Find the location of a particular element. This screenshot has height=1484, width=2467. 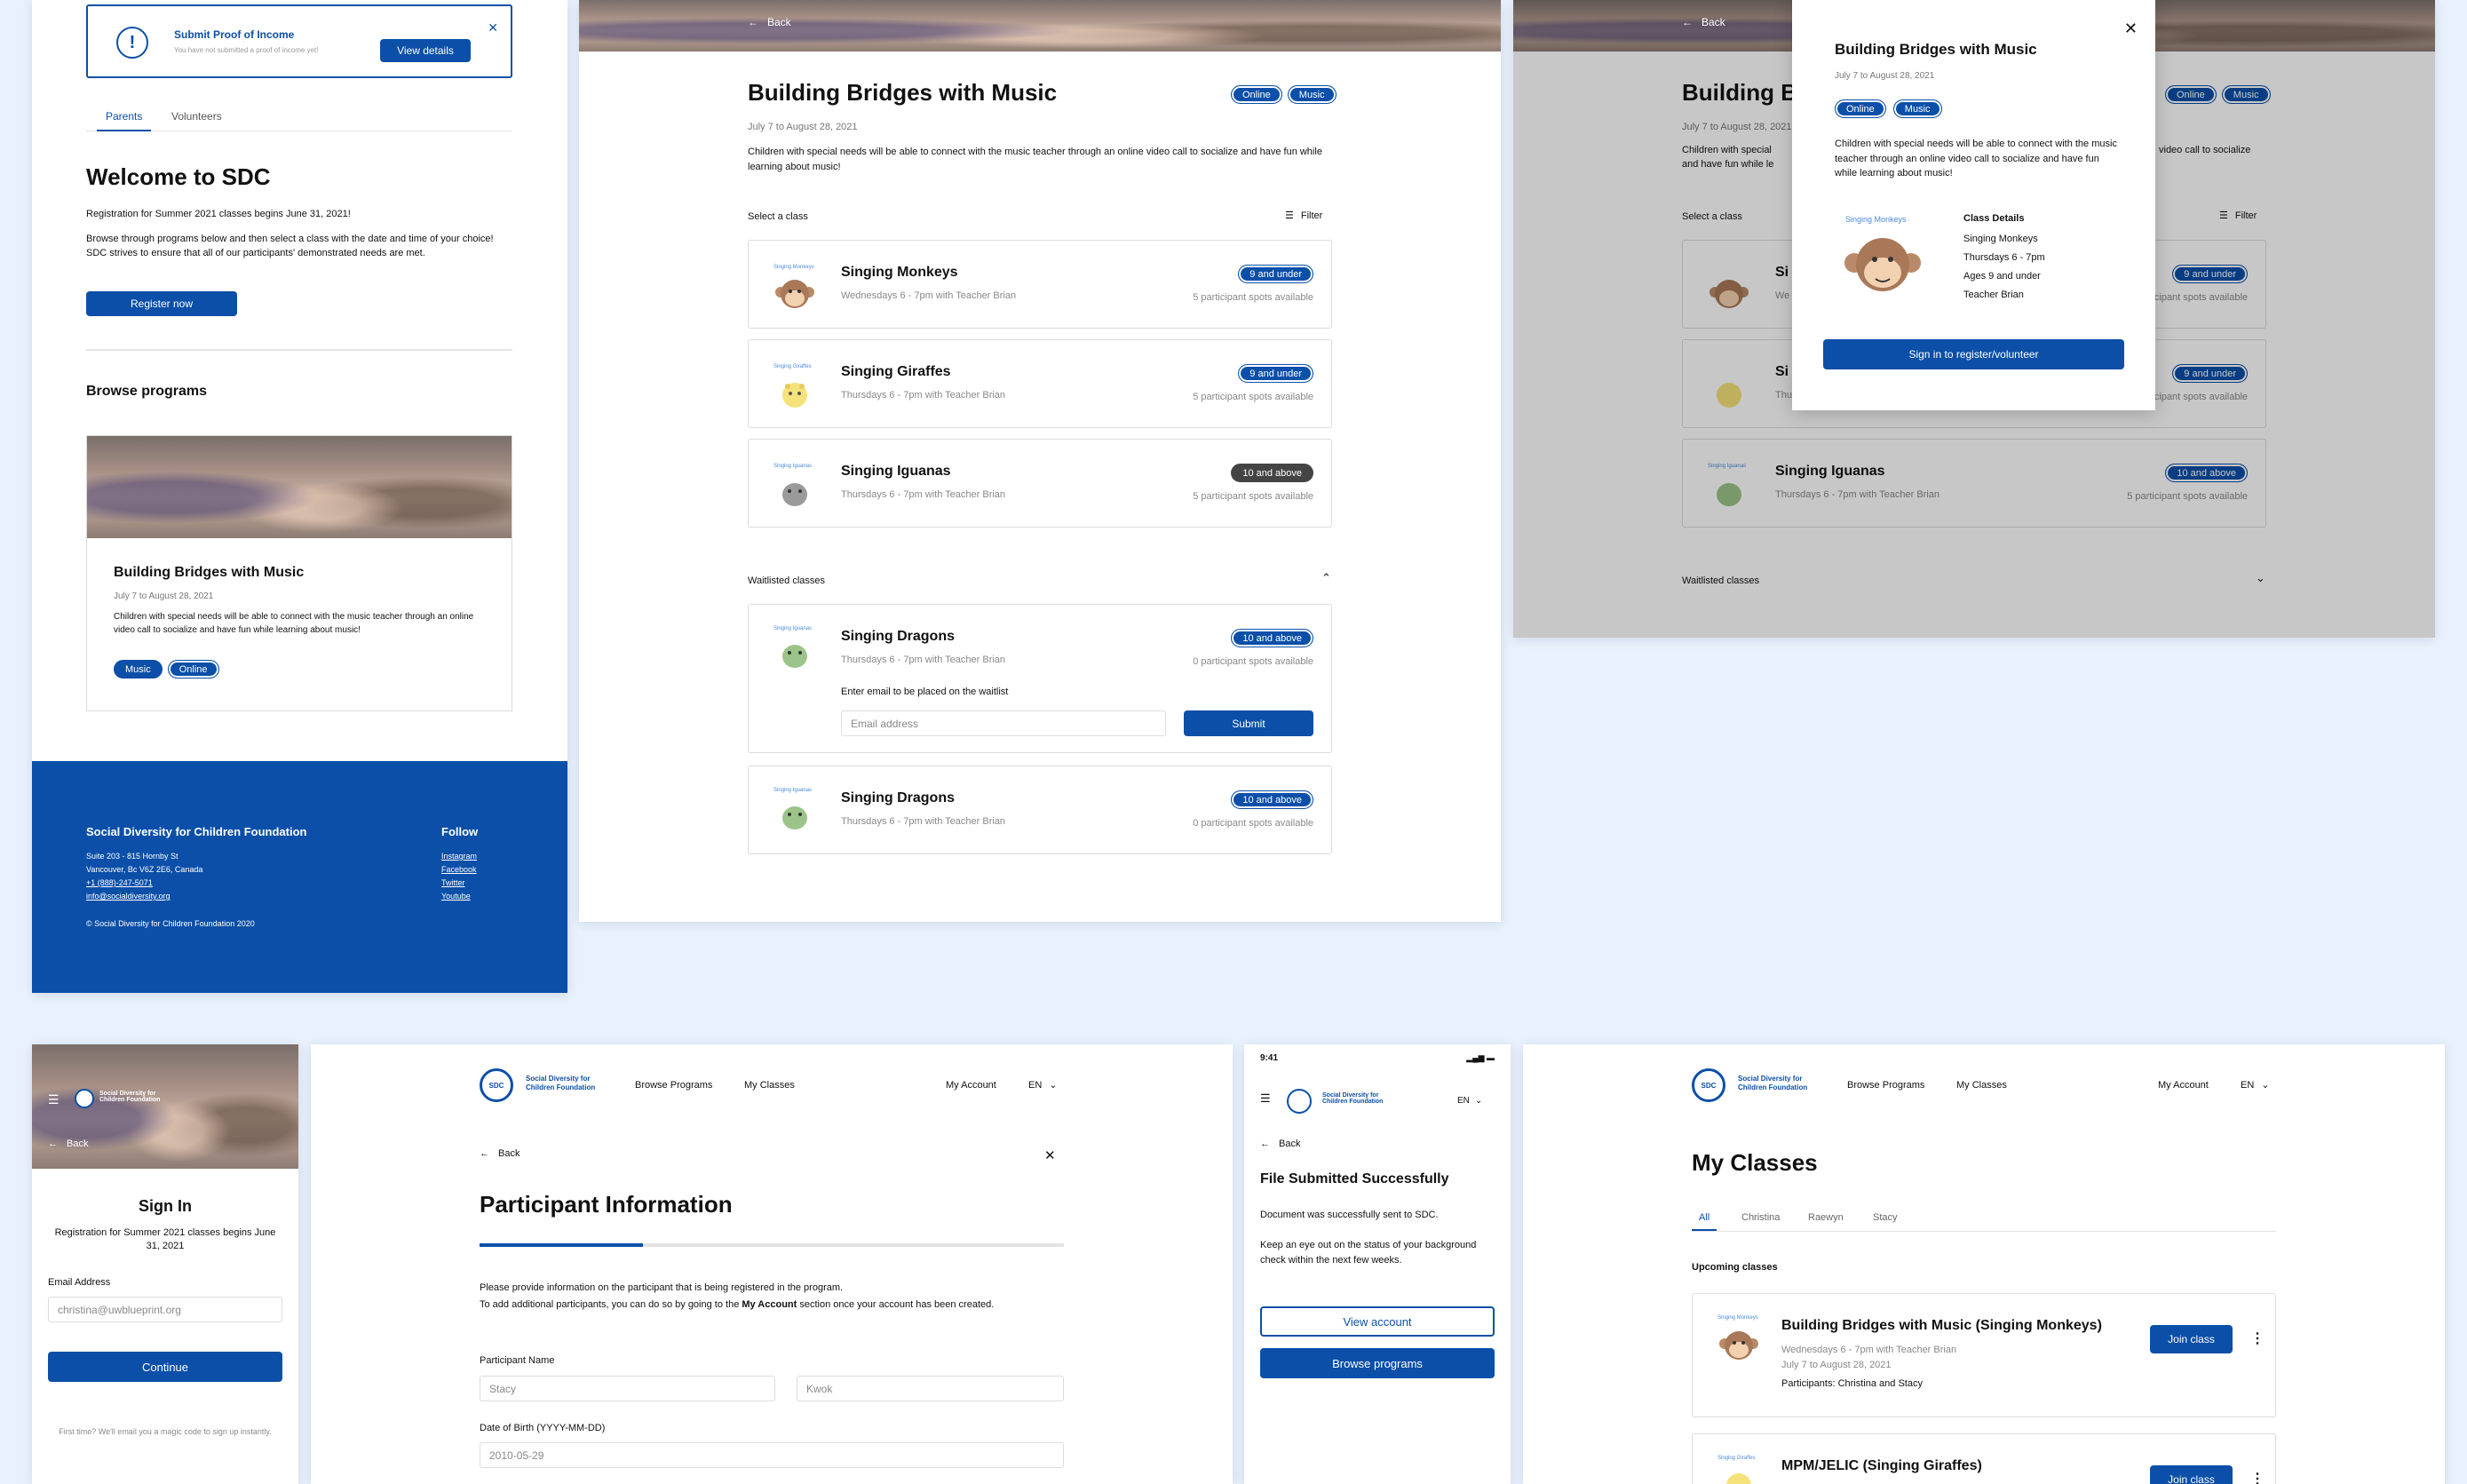

view-details-button: View details is located at coordinates (425, 51).